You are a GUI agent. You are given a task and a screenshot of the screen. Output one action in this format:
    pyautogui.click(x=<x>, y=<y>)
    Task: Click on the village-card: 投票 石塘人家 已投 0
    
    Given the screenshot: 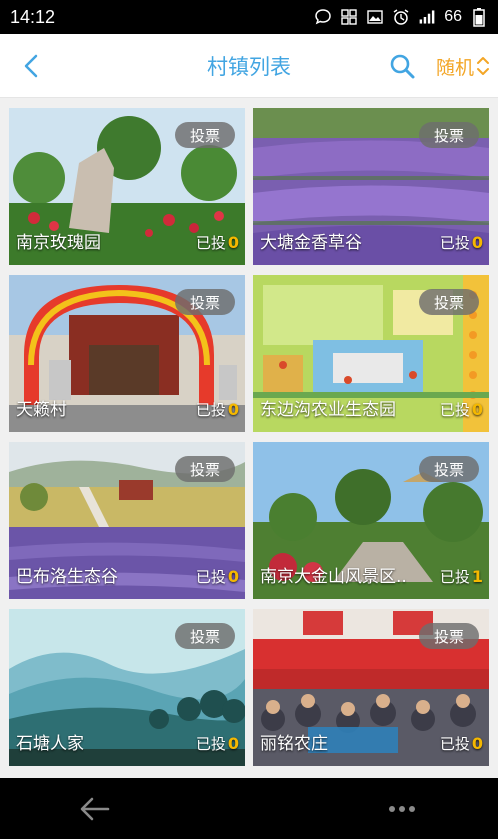 What is the action you would take?
    pyautogui.click(x=127, y=687)
    